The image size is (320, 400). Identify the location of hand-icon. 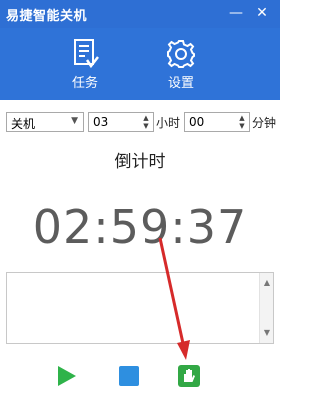
(189, 376).